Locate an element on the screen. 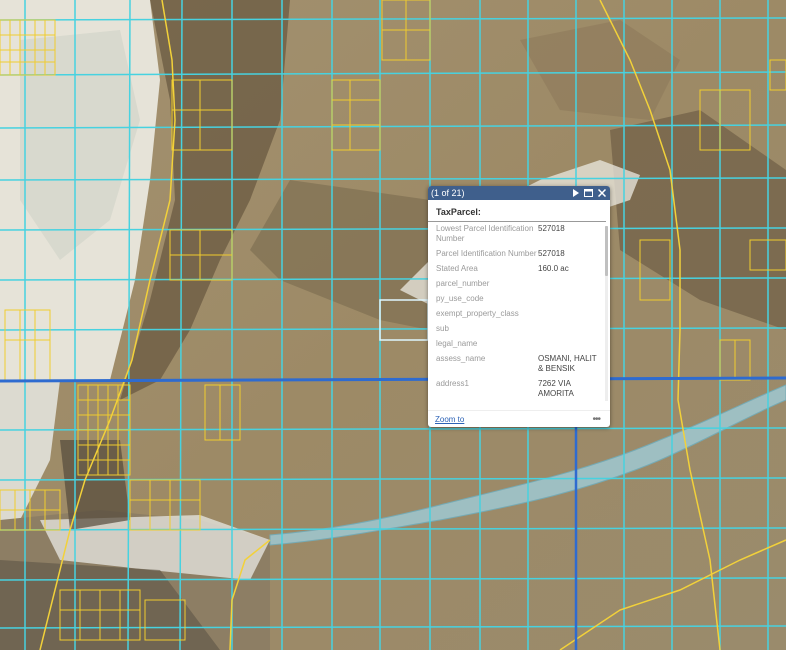 The image size is (786, 650). attribute-label: assess_name is located at coordinates (461, 358).